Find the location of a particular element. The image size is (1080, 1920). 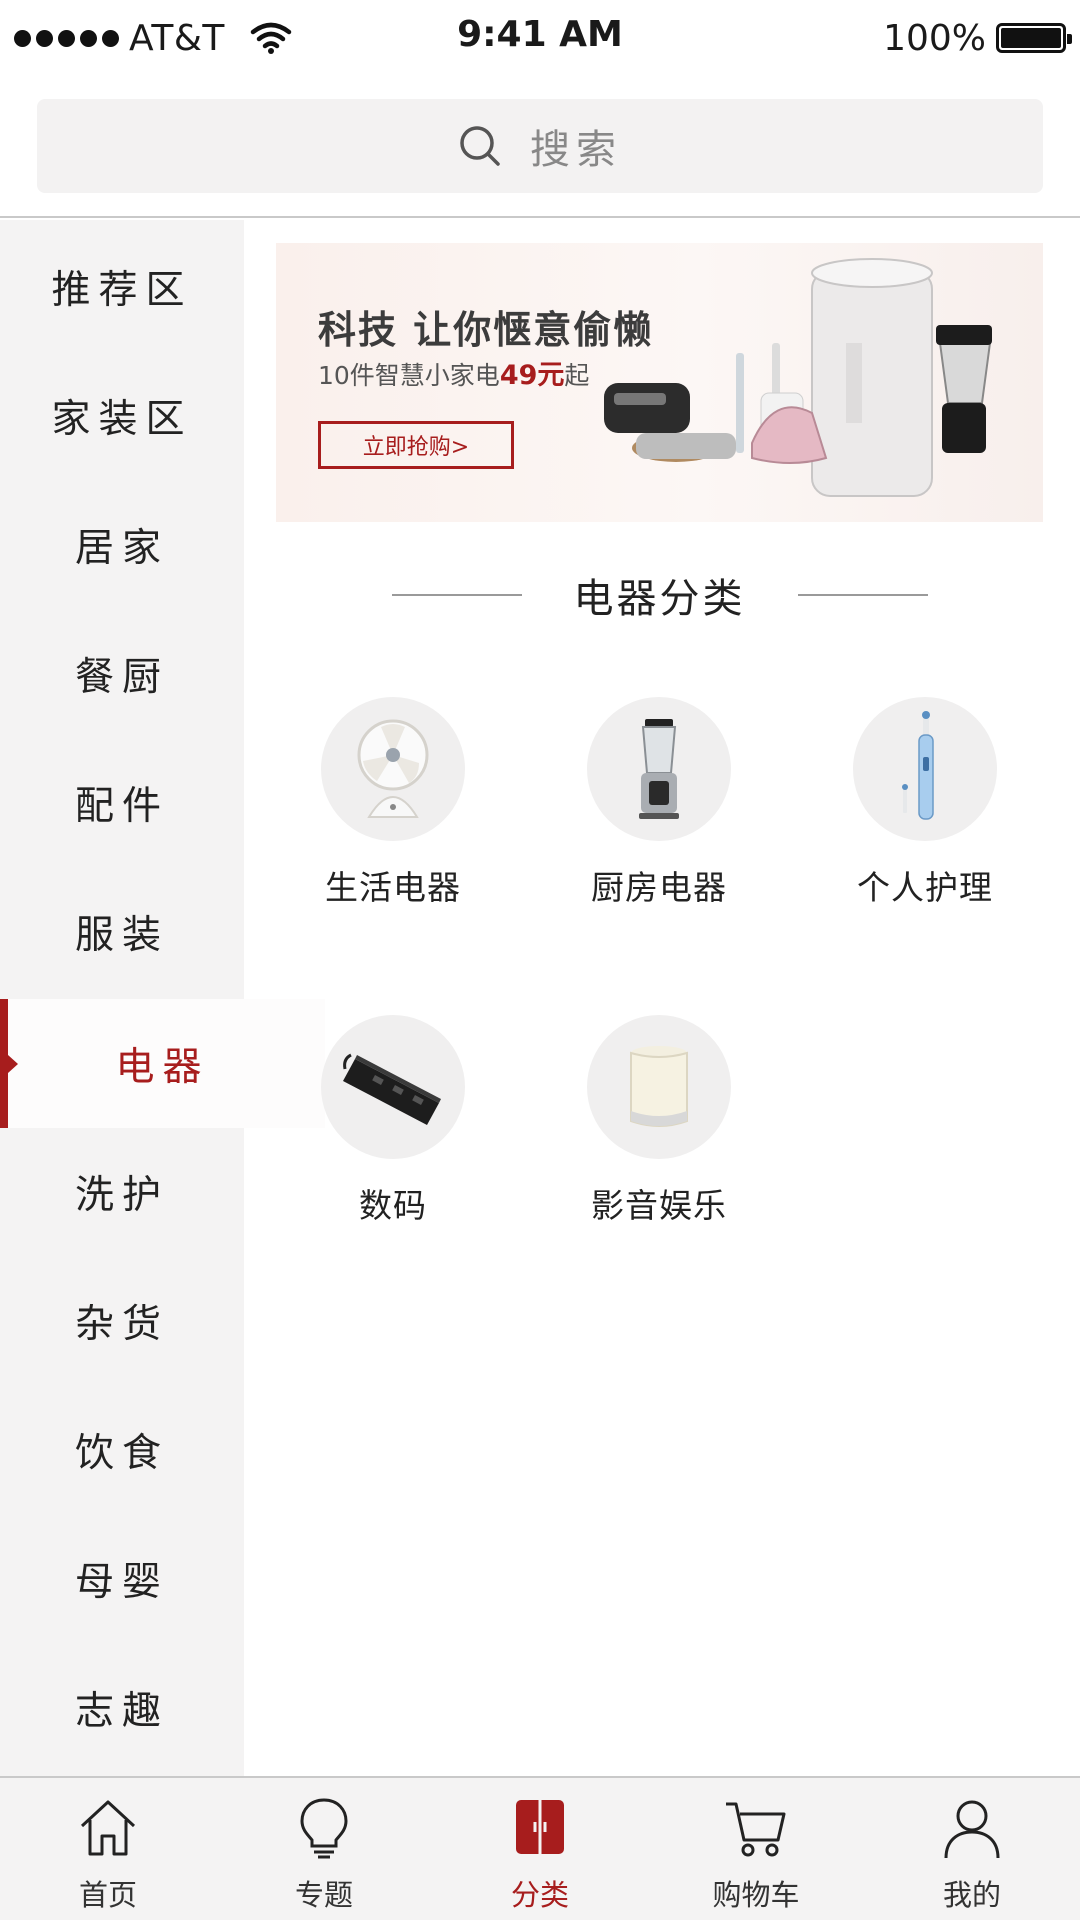

home-icon is located at coordinates (108, 1828).